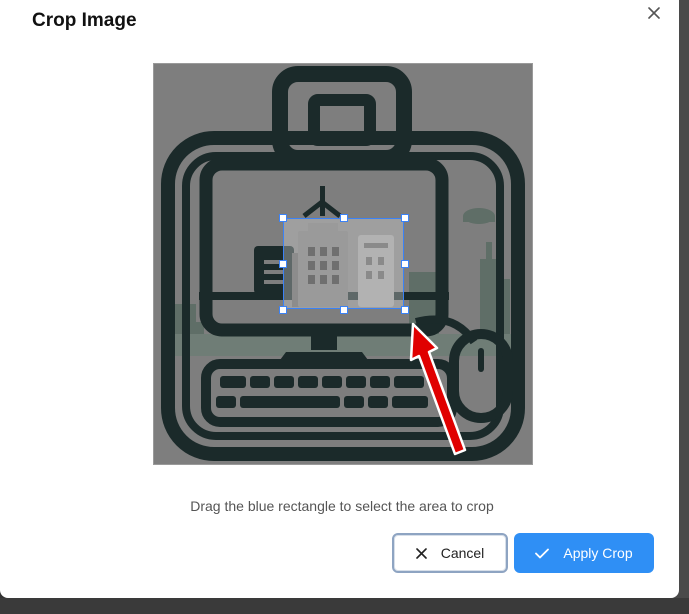 The height and width of the screenshot is (614, 689). What do you see at coordinates (283, 218) in the screenshot?
I see `crop-handle-top-left` at bounding box center [283, 218].